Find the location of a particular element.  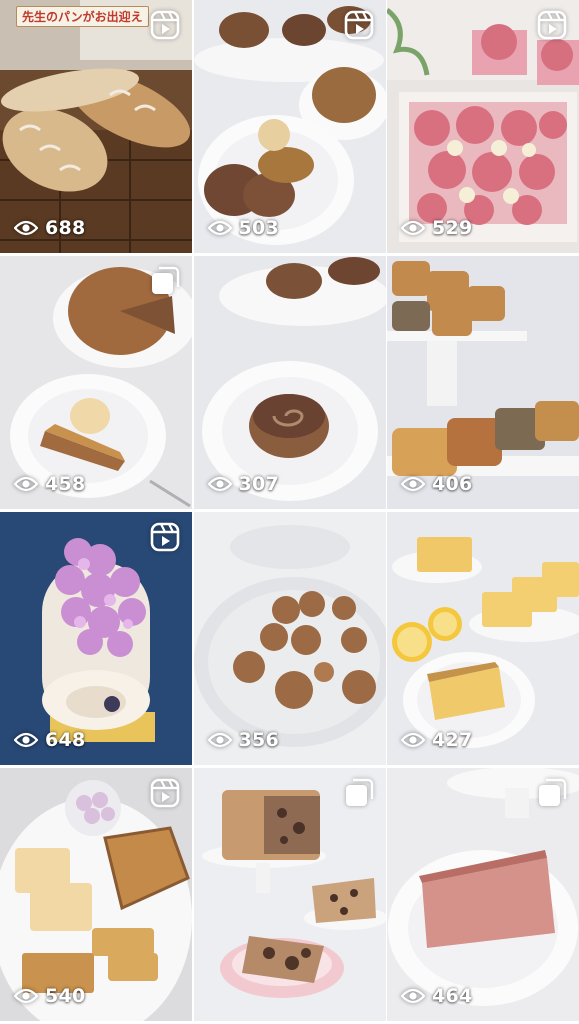

view-count-value: 356 is located at coordinates (259, 740).